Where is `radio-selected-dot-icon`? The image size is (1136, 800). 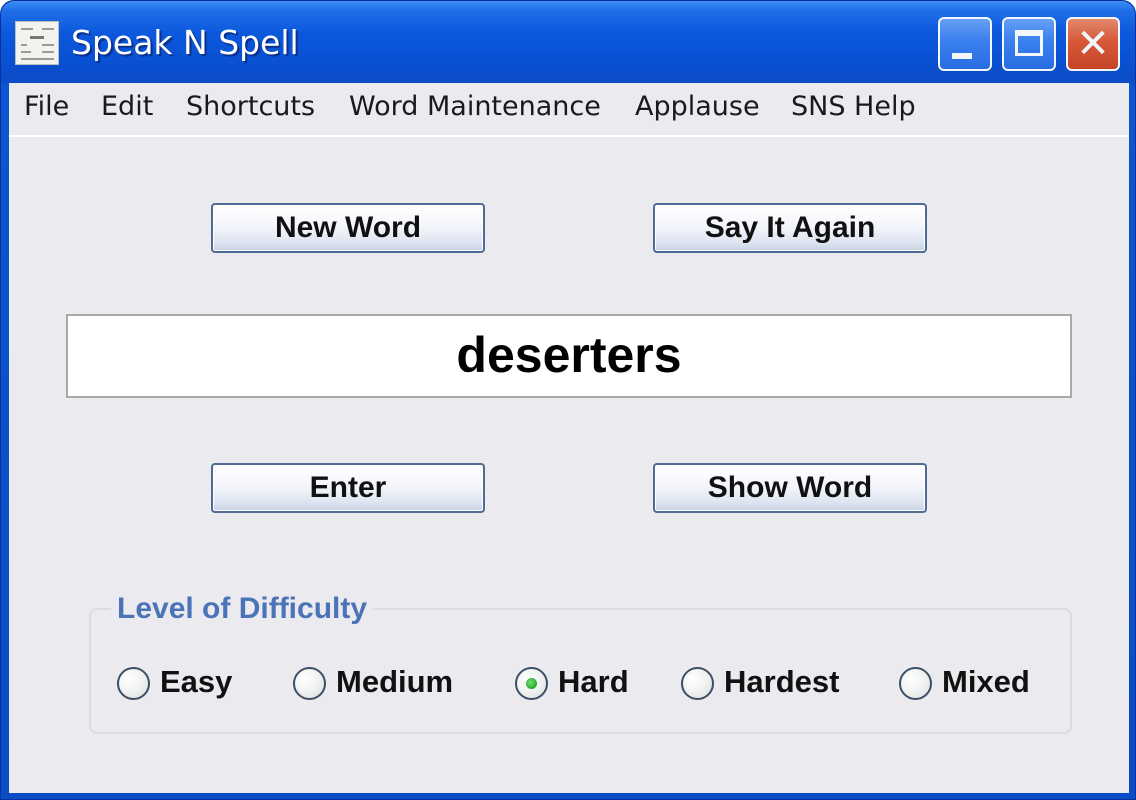
radio-selected-dot-icon is located at coordinates (531, 683).